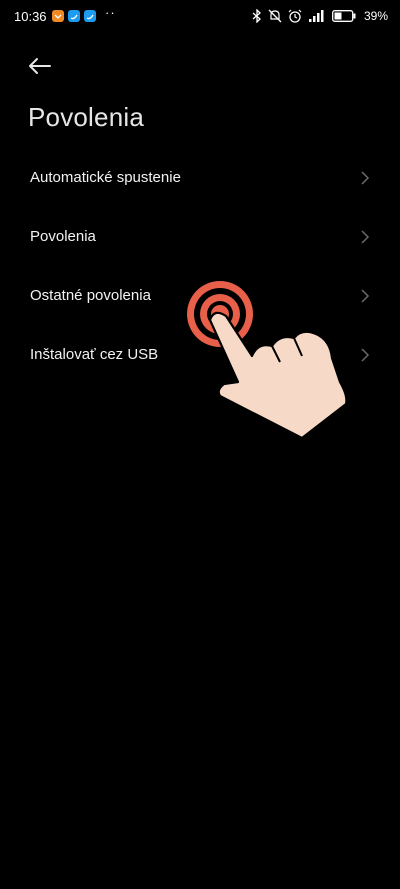 This screenshot has width=400, height=889. I want to click on status-bar: 10:36 ·· 39%, so click(200, 17).